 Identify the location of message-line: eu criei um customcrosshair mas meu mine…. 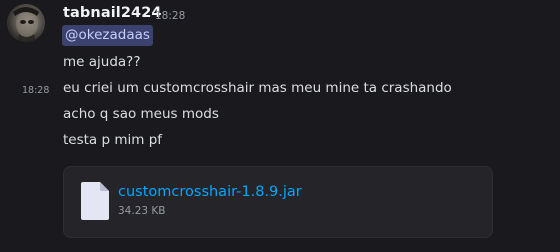
(257, 88).